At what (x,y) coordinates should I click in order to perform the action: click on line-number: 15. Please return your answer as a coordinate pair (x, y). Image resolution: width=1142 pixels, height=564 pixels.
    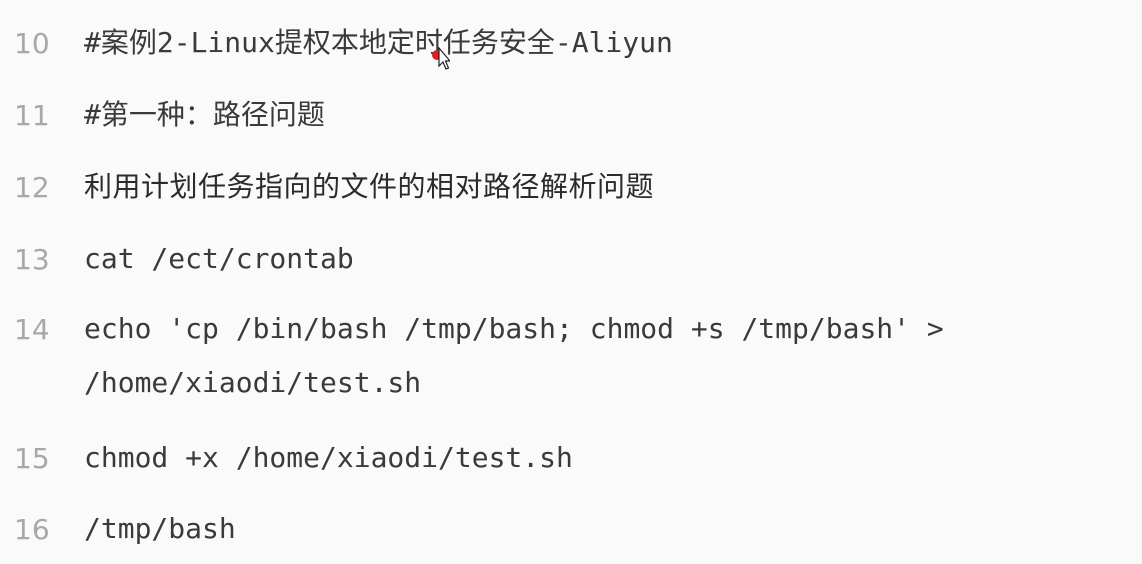
    Looking at the image, I should click on (32, 458).